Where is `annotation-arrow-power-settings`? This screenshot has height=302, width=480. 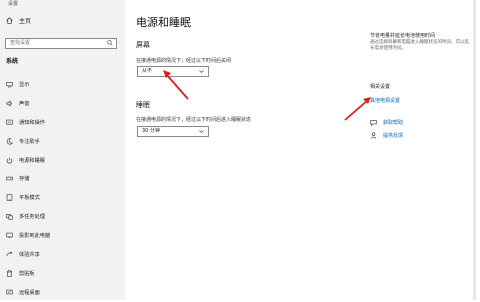 annotation-arrow-power-settings is located at coordinates (357, 109).